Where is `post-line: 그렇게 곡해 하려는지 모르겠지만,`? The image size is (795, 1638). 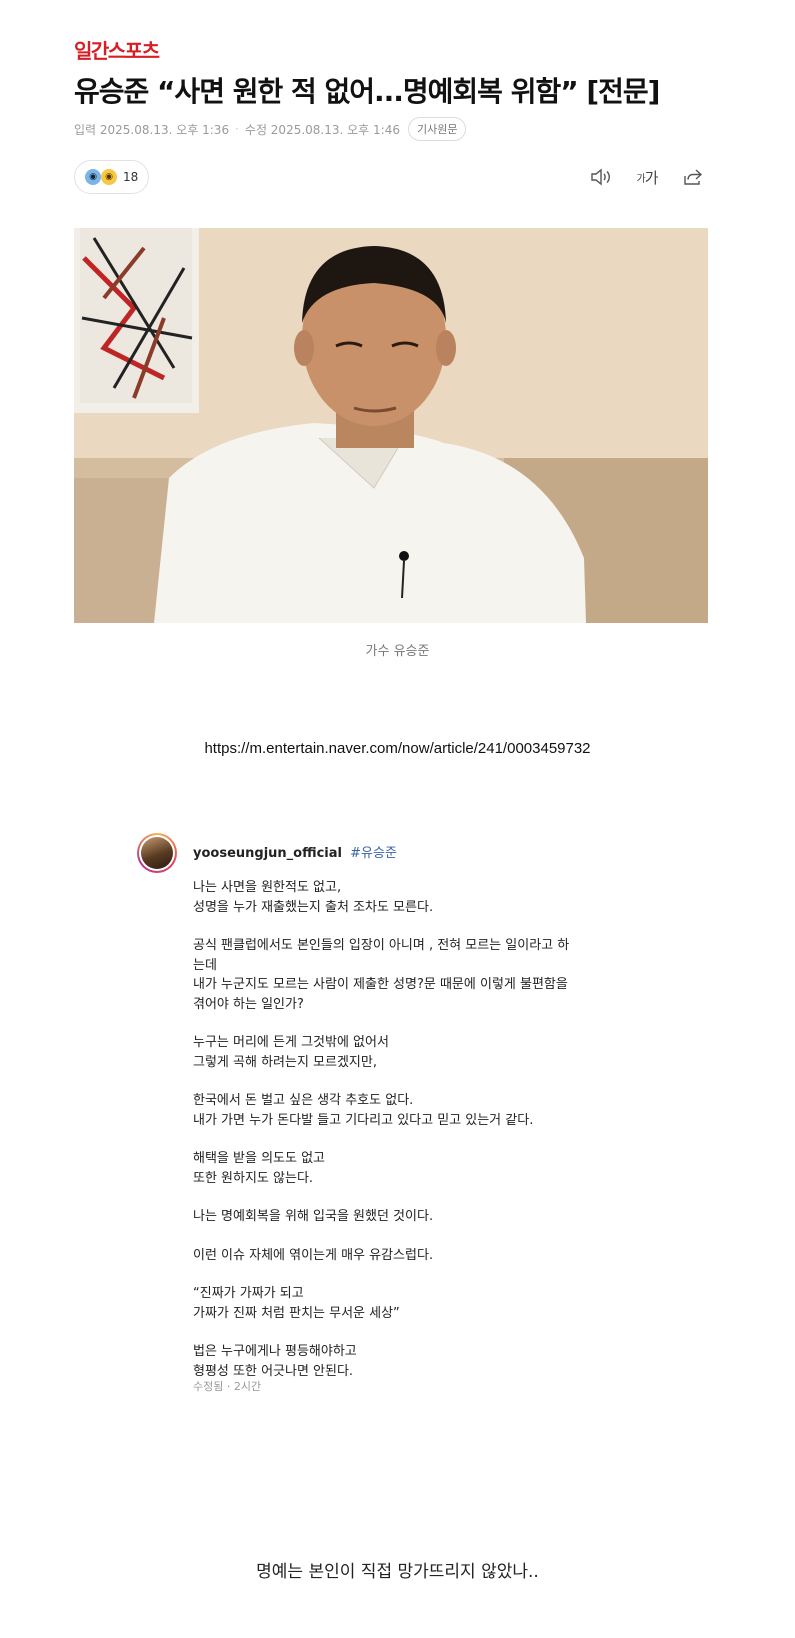
post-line: 그렇게 곡해 하려는지 모르겠지만, is located at coordinates (285, 1062).